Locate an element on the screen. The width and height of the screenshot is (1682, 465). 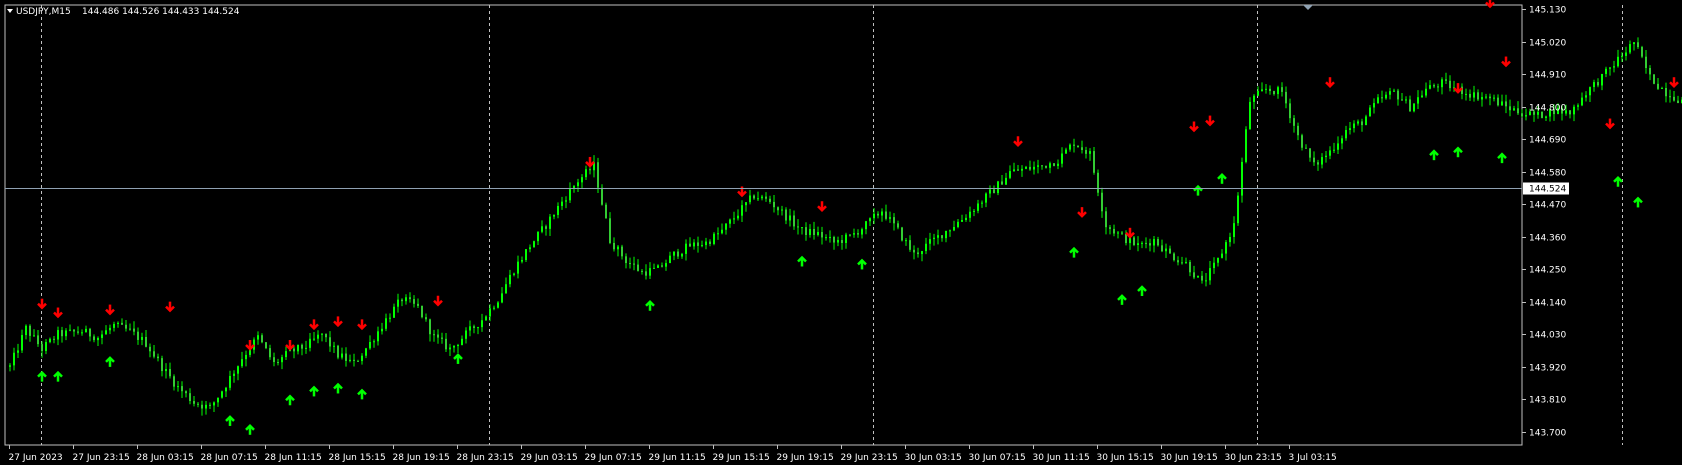
current-price-label: 144.524 is located at coordinates (1546, 188).